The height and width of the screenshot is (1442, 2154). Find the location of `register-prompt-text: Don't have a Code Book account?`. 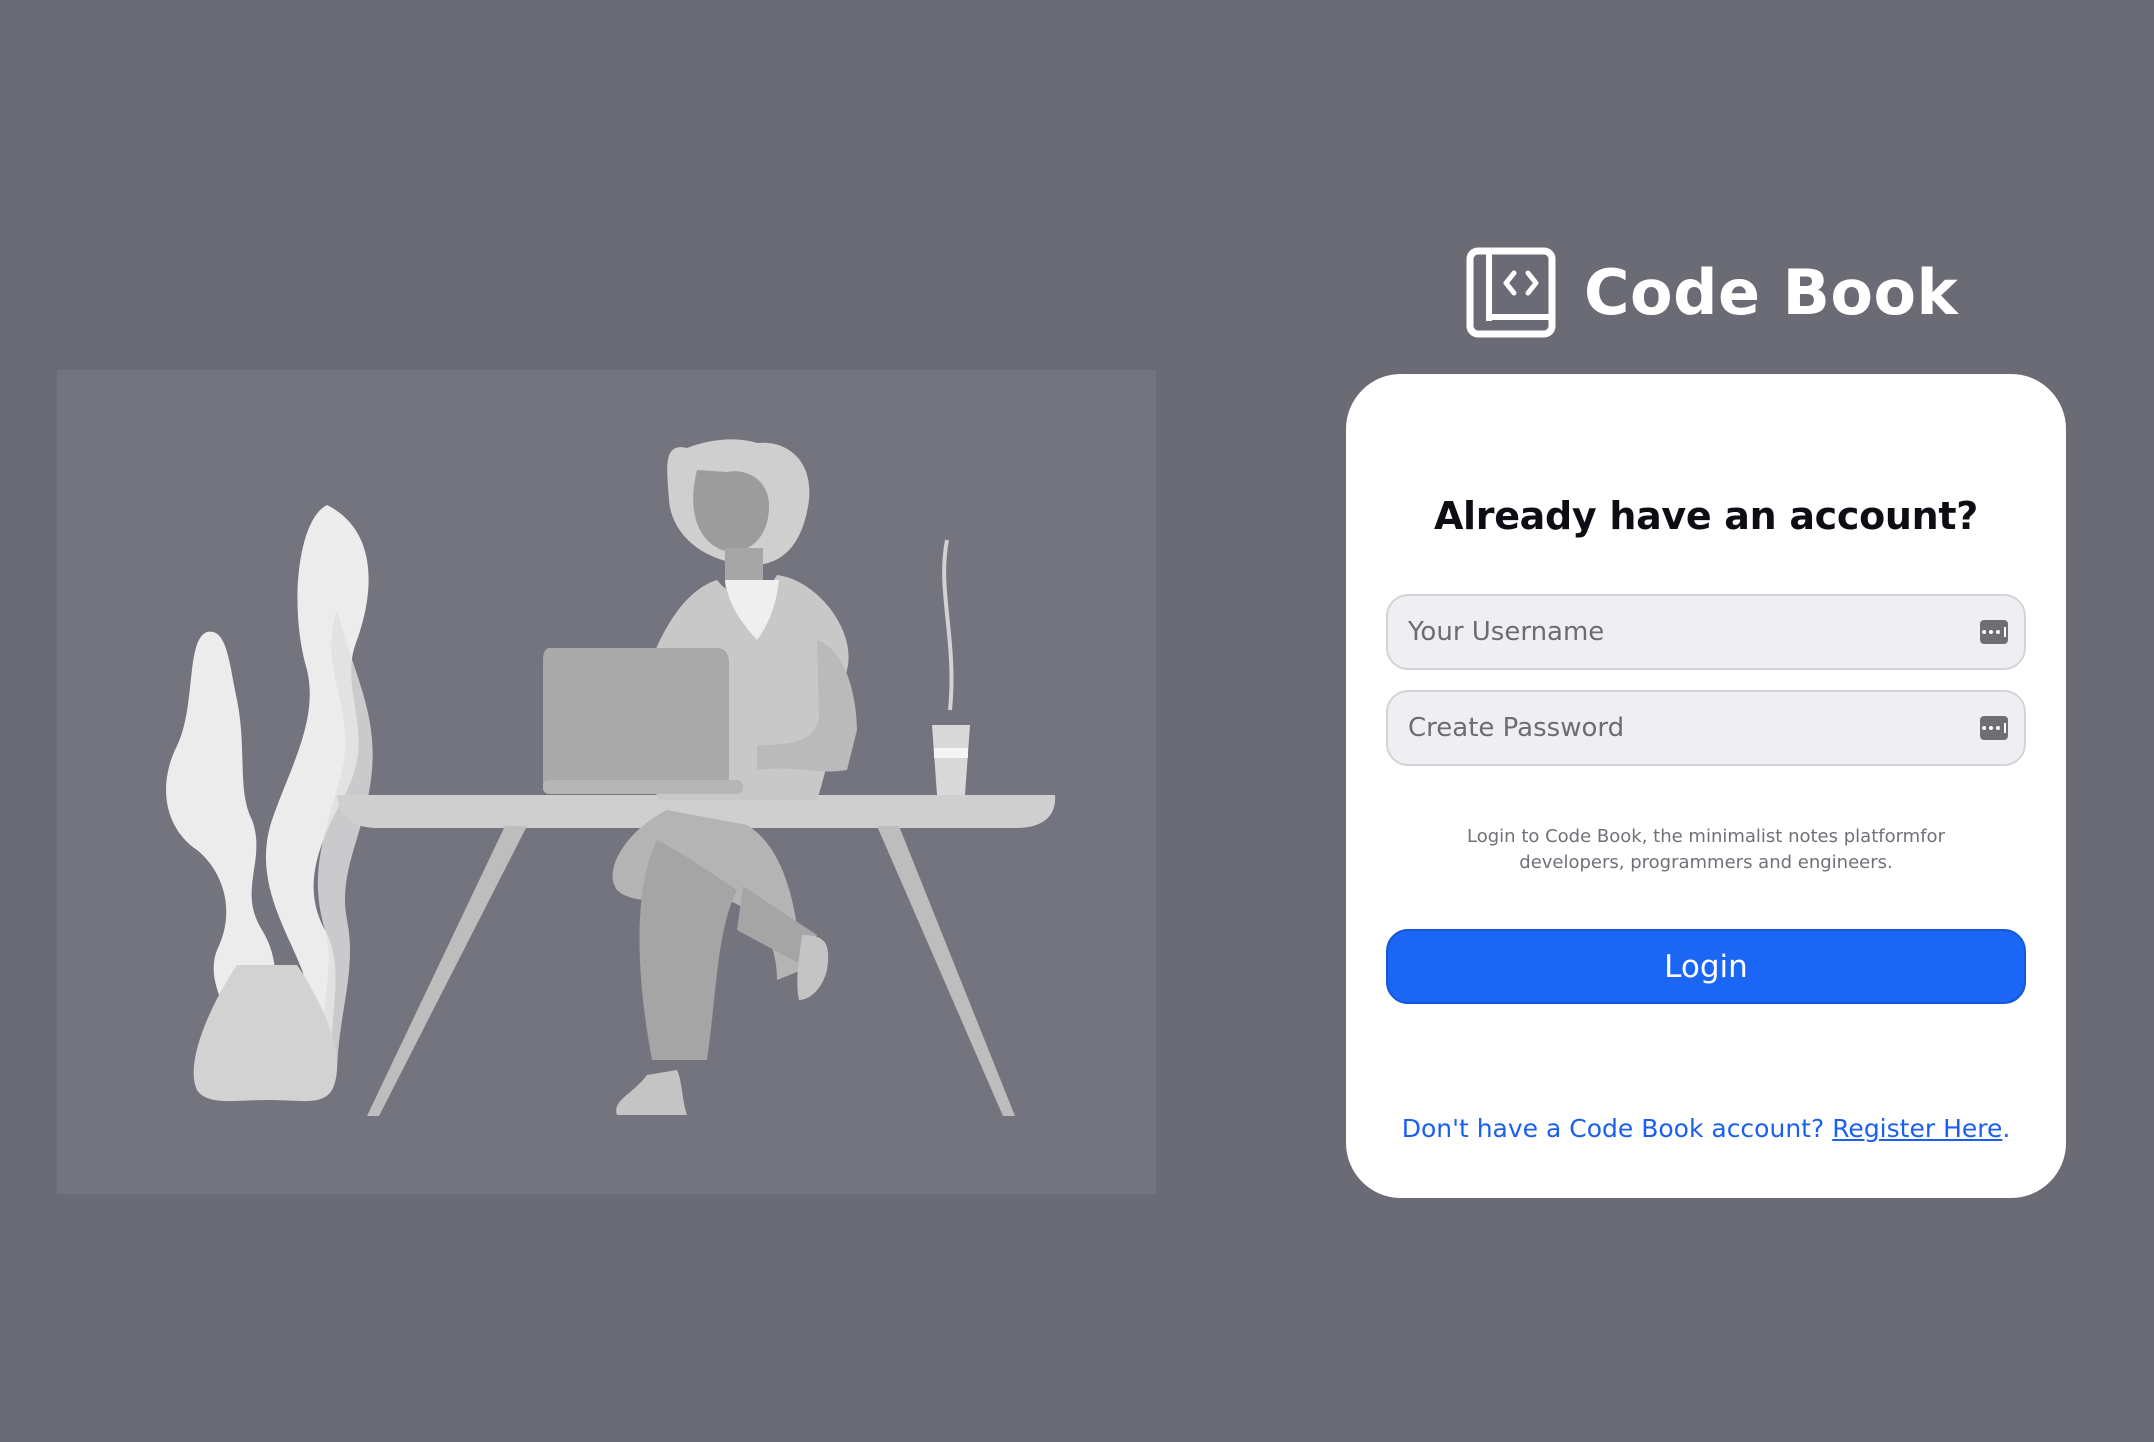

register-prompt-text: Don't have a Code Book account? is located at coordinates (1617, 1128).